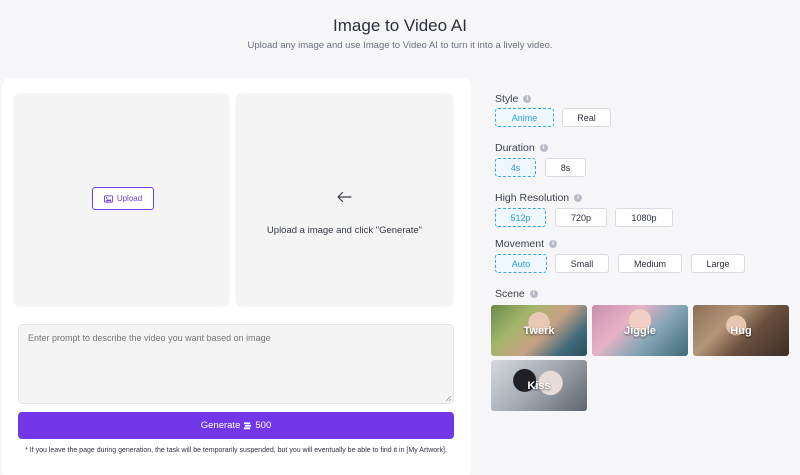  I want to click on duration-option-8s: 8s, so click(565, 167).